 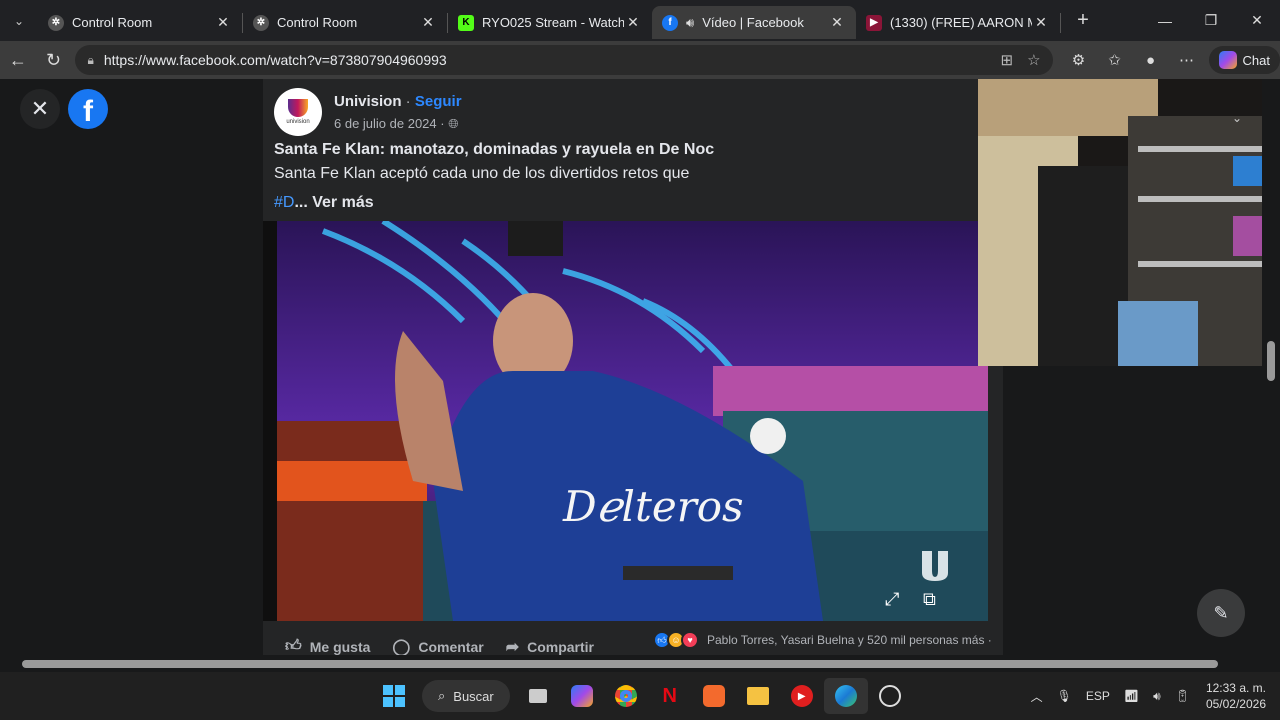 I want to click on refresh-icon: ↻, so click(x=54, y=60).